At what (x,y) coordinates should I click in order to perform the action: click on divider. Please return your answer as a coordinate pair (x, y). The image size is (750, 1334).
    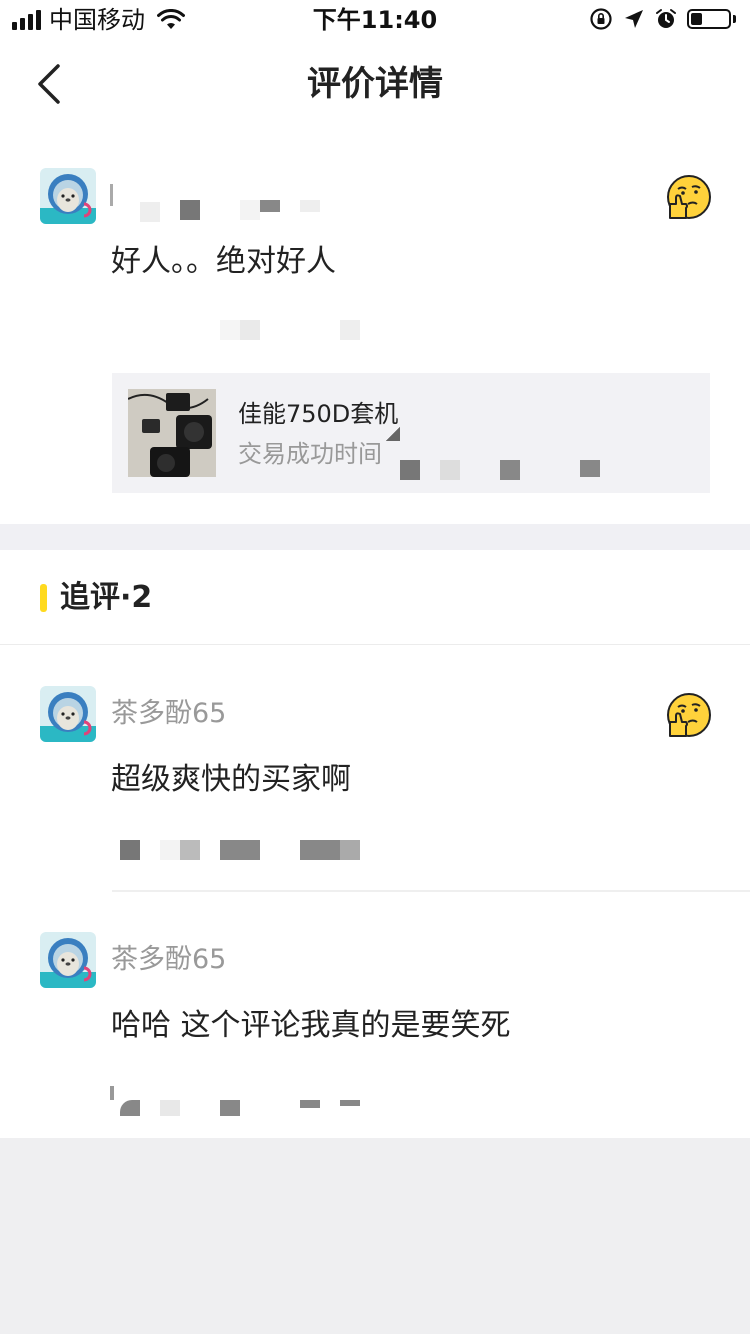
    Looking at the image, I should click on (431, 891).